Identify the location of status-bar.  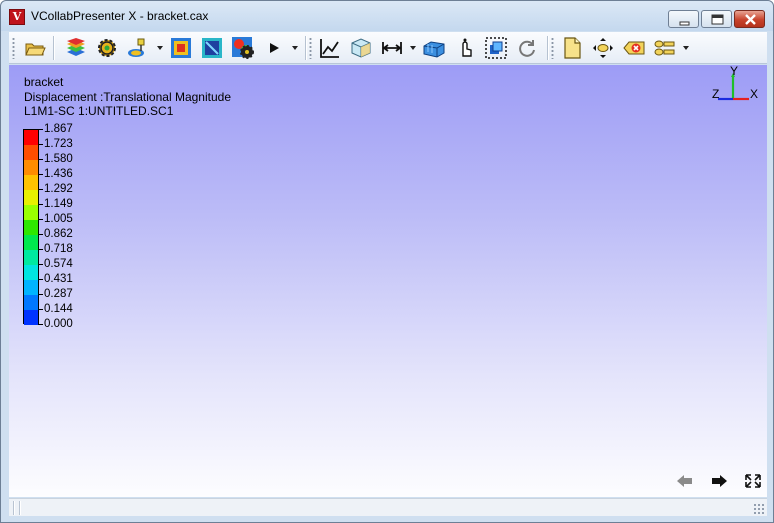
(388, 507).